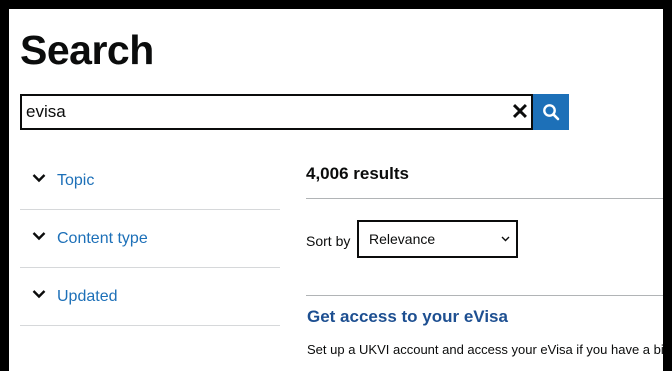  I want to click on filter-label: Topic, so click(75, 181).